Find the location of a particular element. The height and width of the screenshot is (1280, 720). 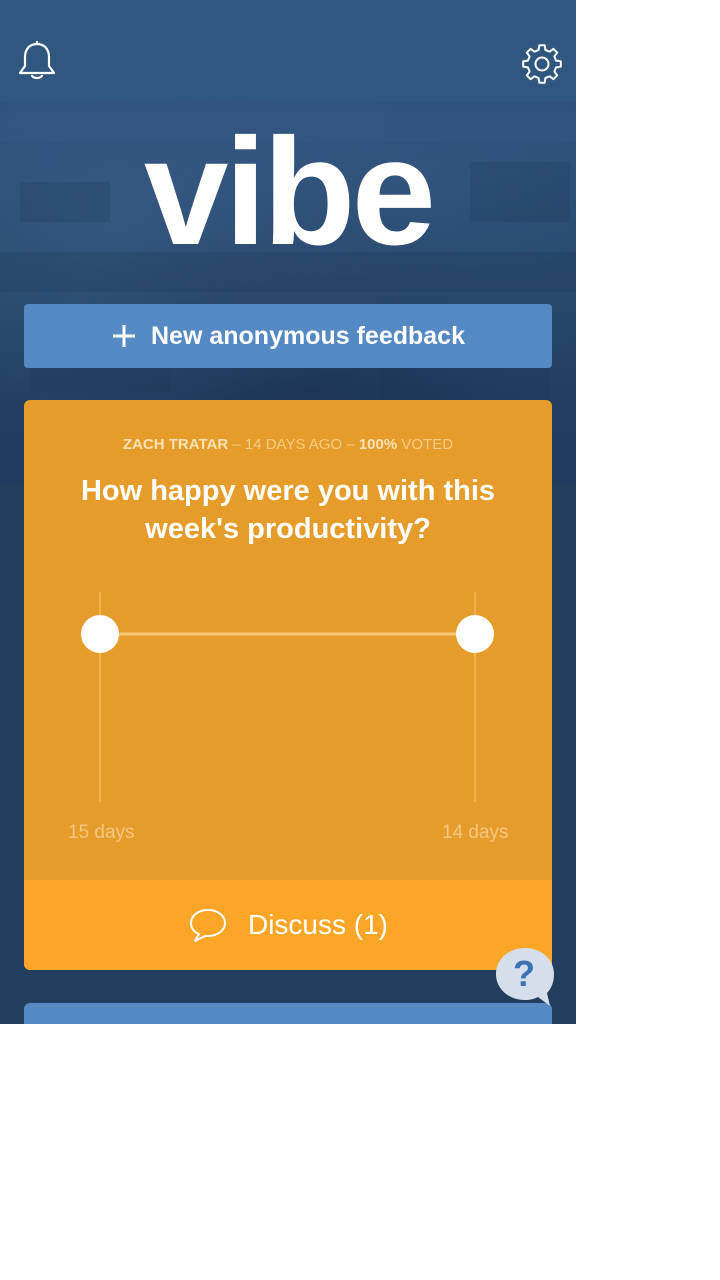

poll-meta: ZACH TRATAR – 14 DAYS AGO – 100% VOTED is located at coordinates (288, 444).